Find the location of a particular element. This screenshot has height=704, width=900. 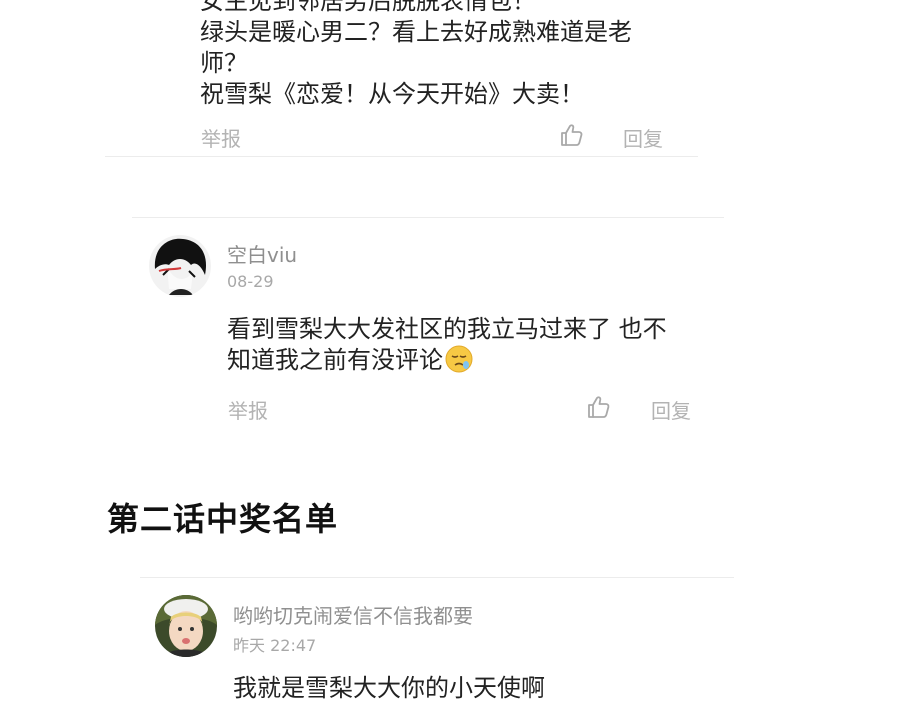

comment-2-line-1: 看到雪梨大大发社区的我立马过来了 也不 is located at coordinates (447, 329).